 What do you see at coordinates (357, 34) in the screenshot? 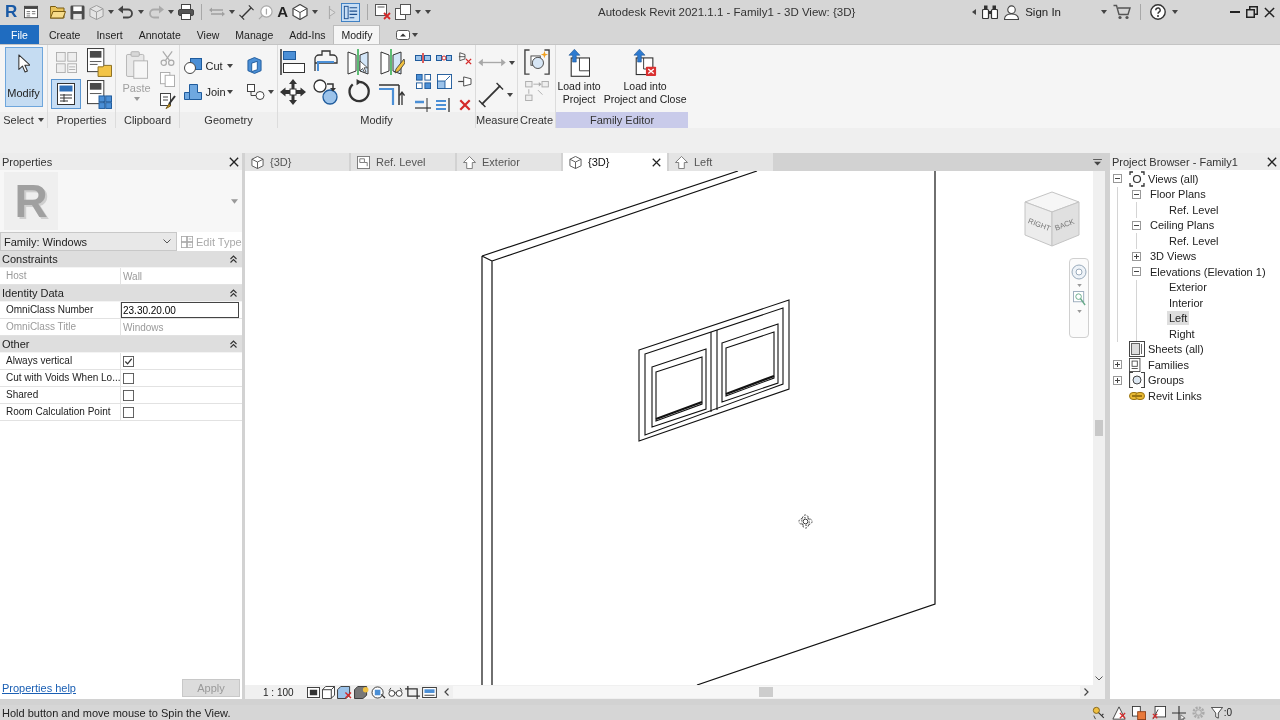
I see `ribbon-tab: Modify` at bounding box center [357, 34].